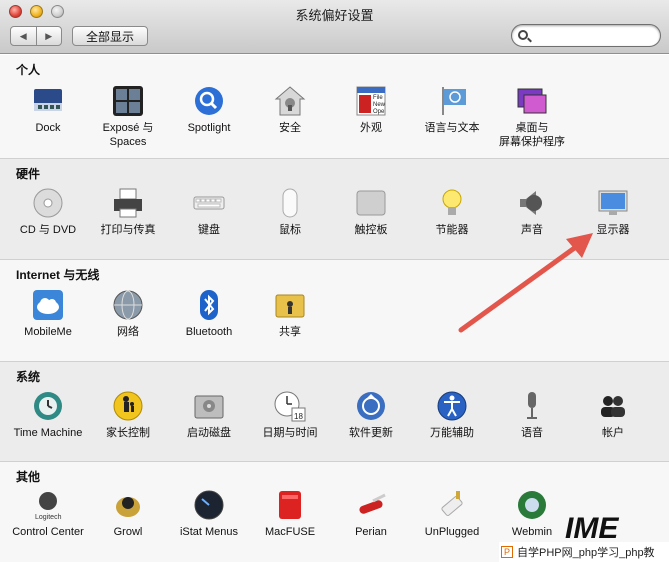  I want to click on pane-label: iStat Menus, so click(209, 532).